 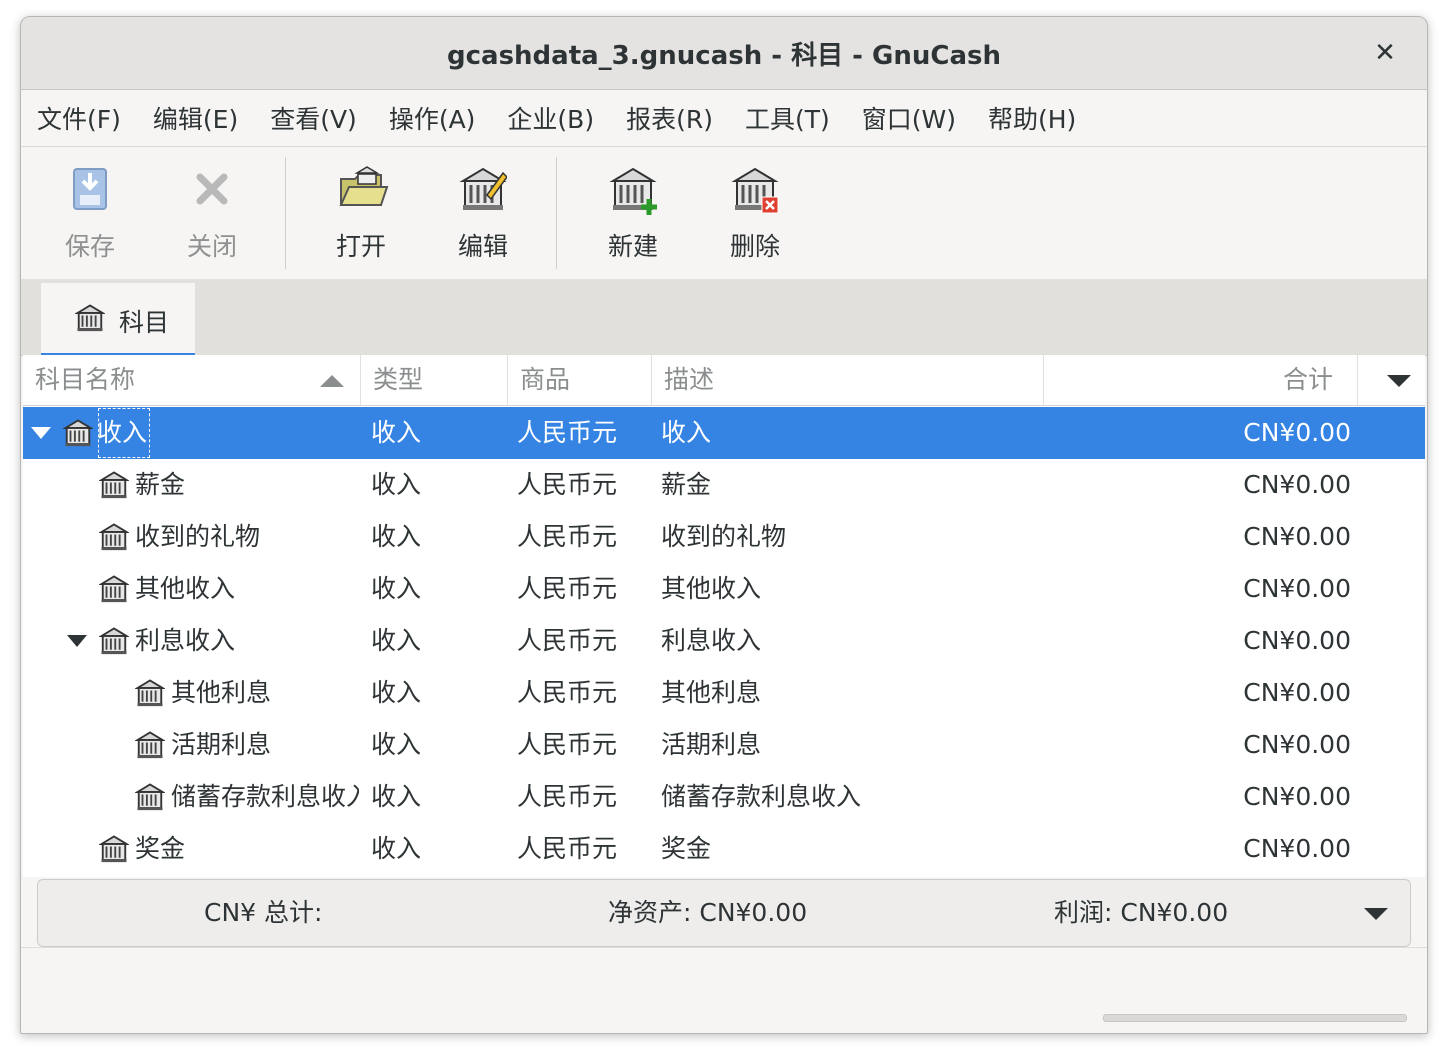 I want to click on progress-bar, so click(x=1255, y=1018).